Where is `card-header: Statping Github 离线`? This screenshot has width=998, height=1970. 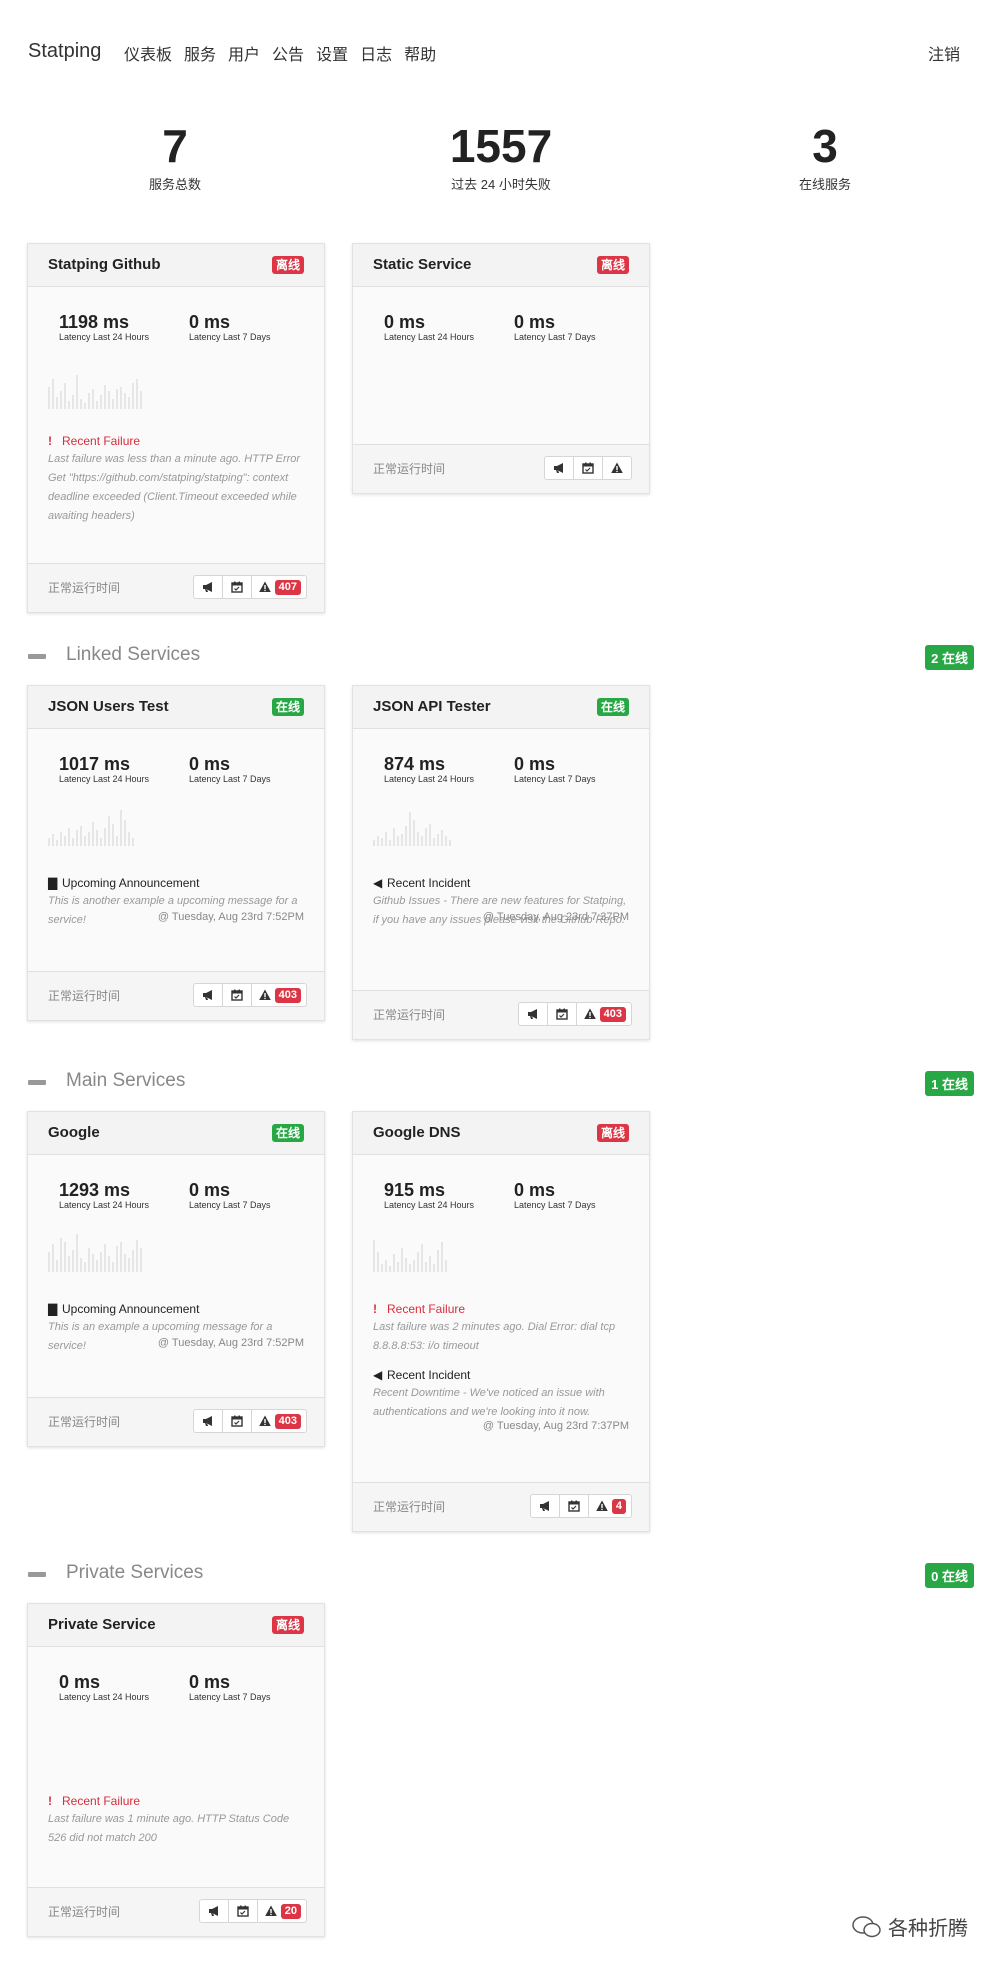 card-header: Statping Github 离线 is located at coordinates (176, 265).